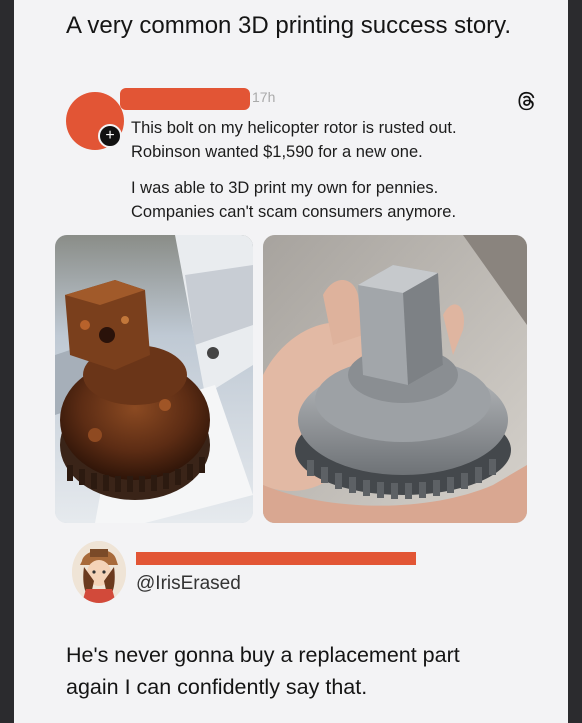 The height and width of the screenshot is (723, 582). I want to click on rusted-bolt-photo, so click(154, 379).